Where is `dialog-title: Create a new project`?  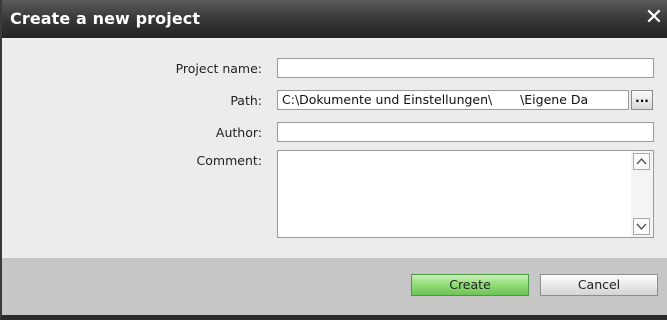
dialog-title: Create a new project is located at coordinates (105, 18).